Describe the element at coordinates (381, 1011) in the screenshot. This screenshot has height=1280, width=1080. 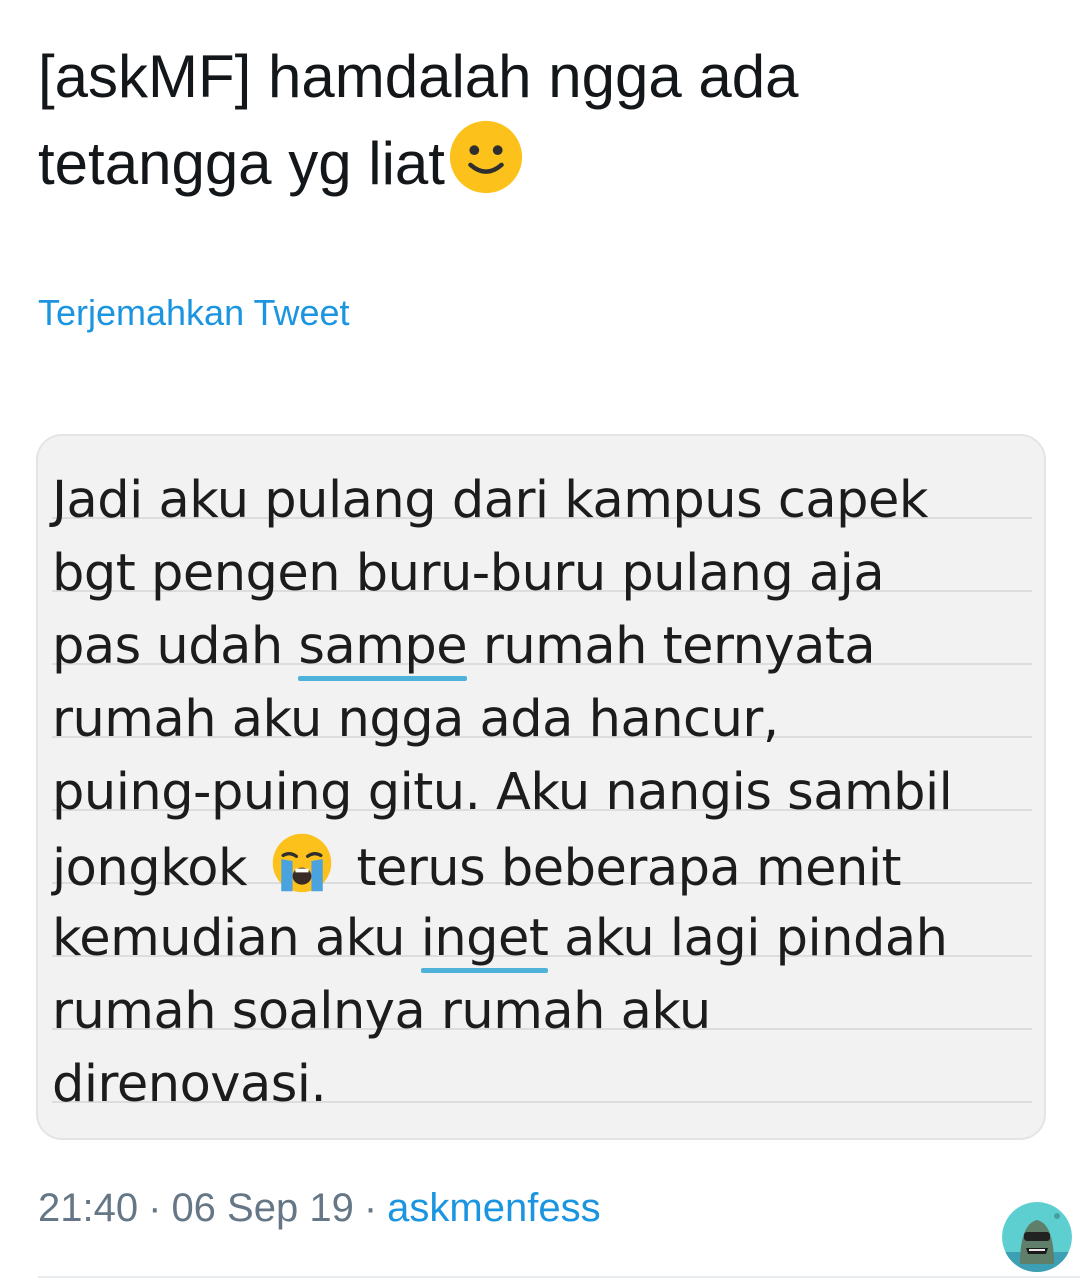
I see `note-line: rumah soalnya rumah aku` at that location.